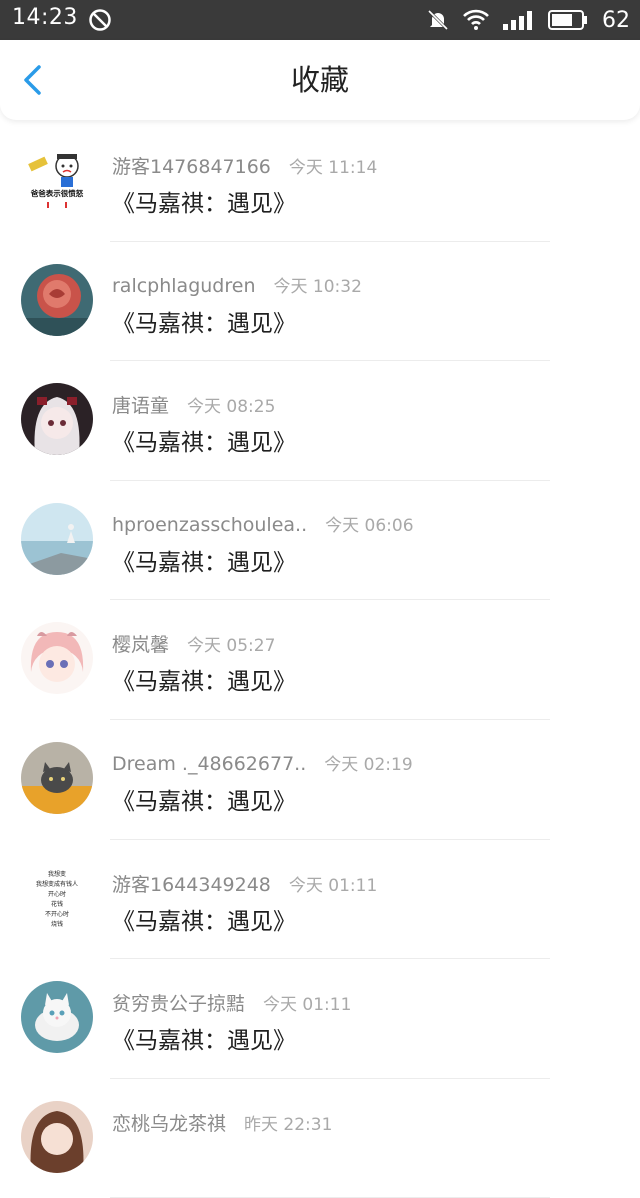 Image resolution: width=640 pixels, height=1198 pixels. Describe the element at coordinates (57, 874) in the screenshot. I see `avatar-text-line: 我想变` at that location.